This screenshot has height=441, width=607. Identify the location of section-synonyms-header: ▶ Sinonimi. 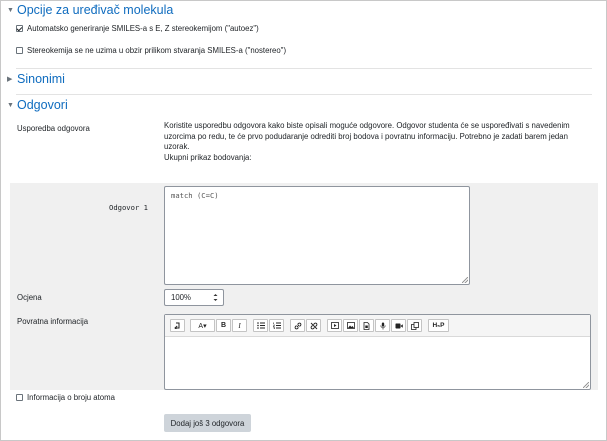
(36, 79).